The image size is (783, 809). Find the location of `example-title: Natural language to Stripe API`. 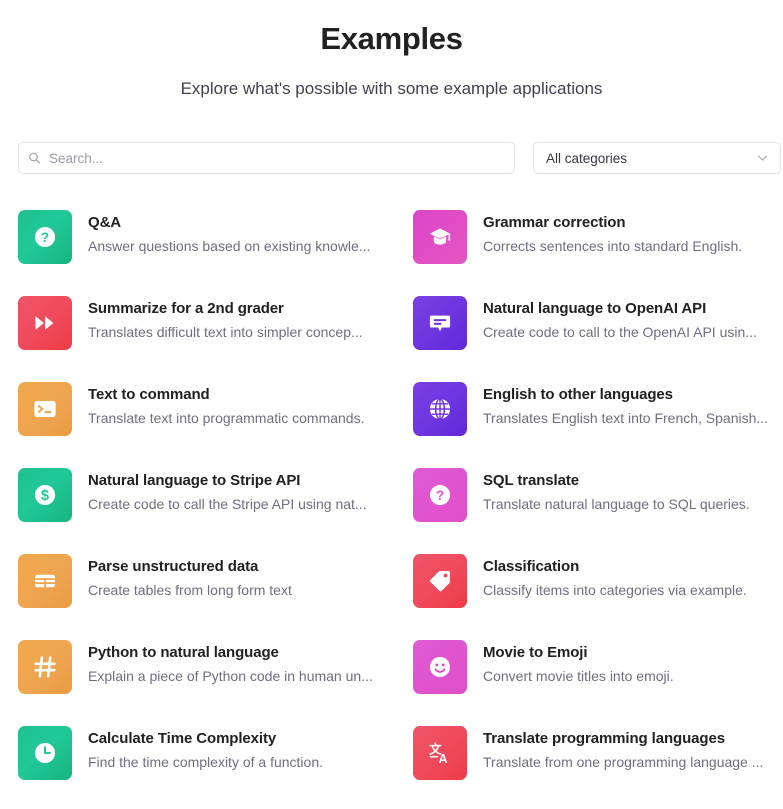

example-title: Natural language to Stripe API is located at coordinates (194, 480).